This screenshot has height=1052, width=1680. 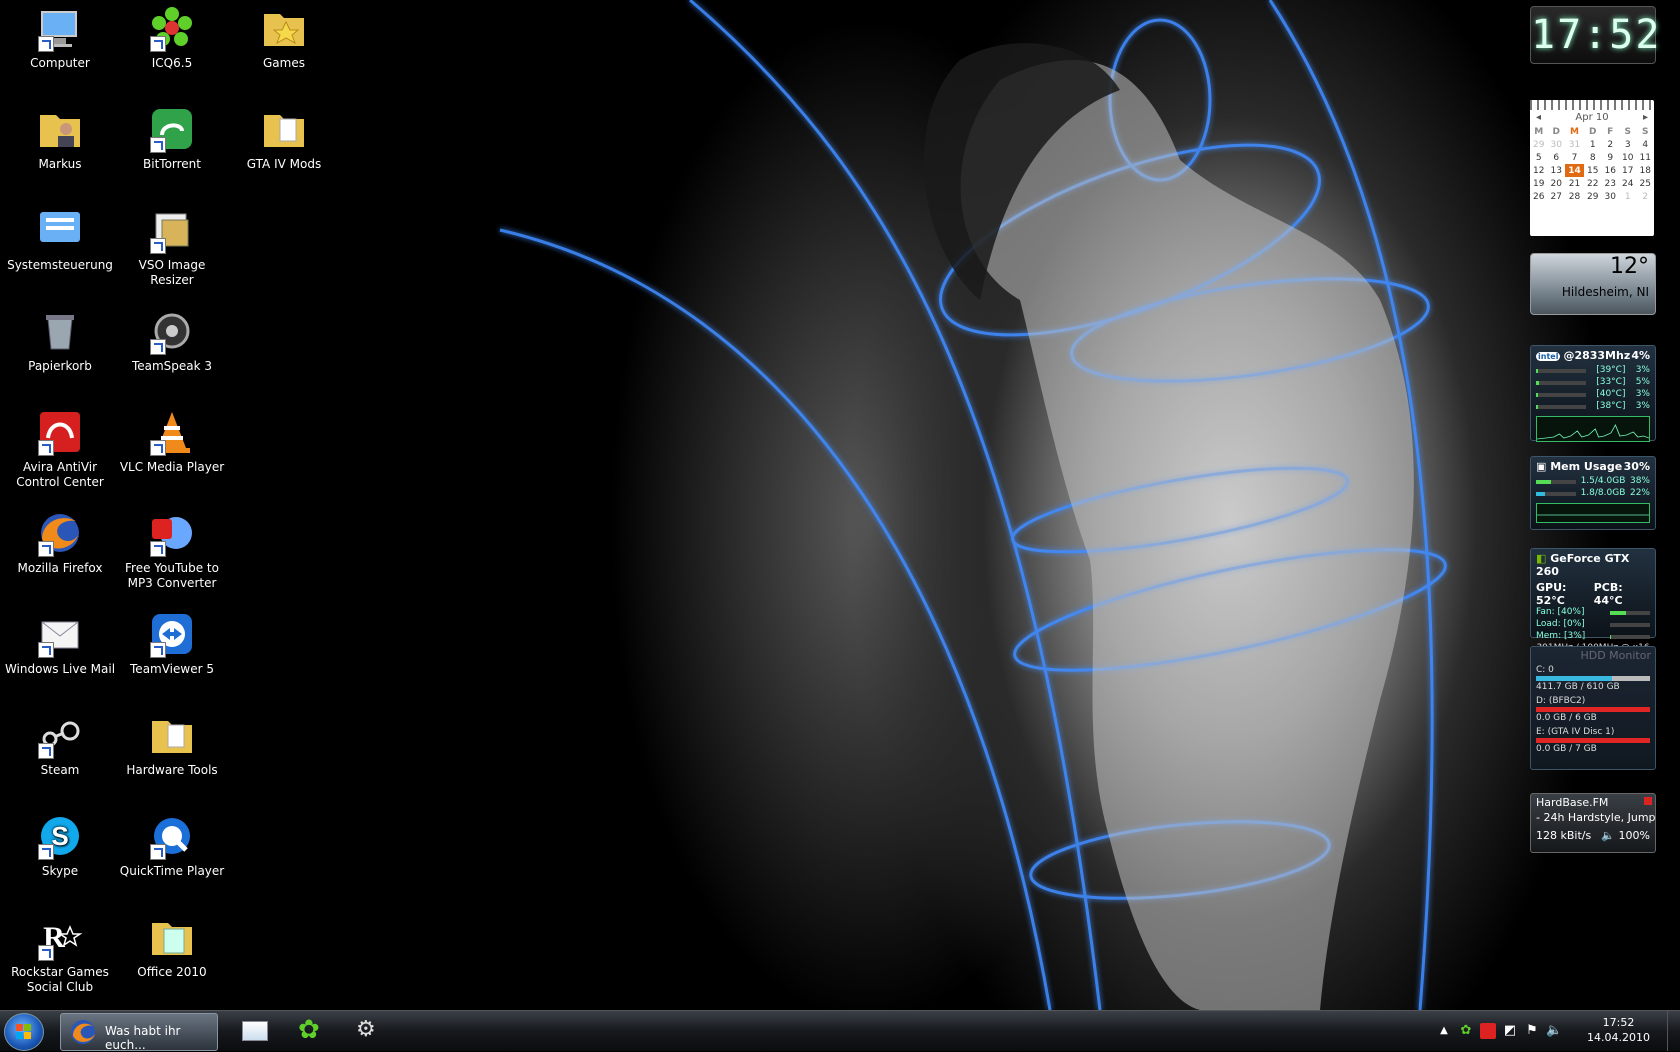 What do you see at coordinates (172, 937) in the screenshot?
I see `office-folder-icon` at bounding box center [172, 937].